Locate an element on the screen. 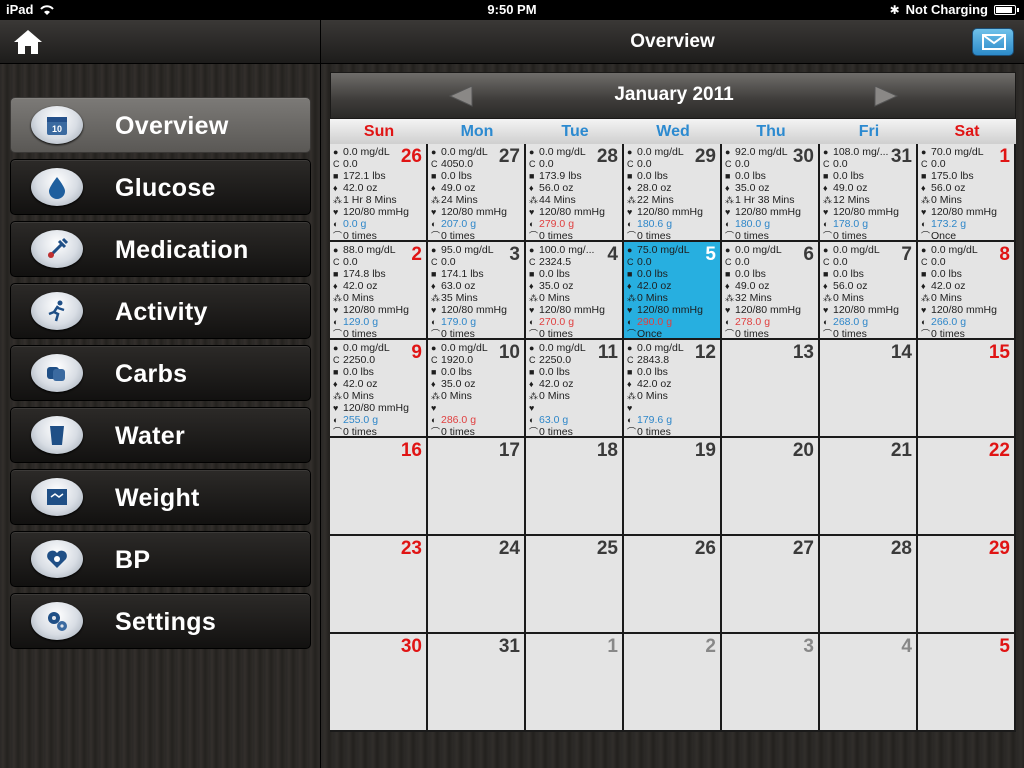 Image resolution: width=1024 pixels, height=768 pixels. calendar-day: 28 is located at coordinates (869, 585).